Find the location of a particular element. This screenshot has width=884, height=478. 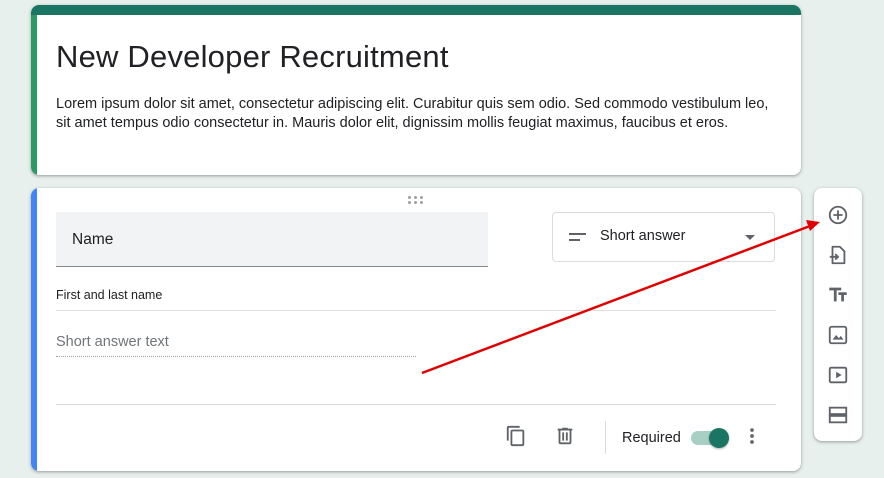

add-video-icon is located at coordinates (838, 375).